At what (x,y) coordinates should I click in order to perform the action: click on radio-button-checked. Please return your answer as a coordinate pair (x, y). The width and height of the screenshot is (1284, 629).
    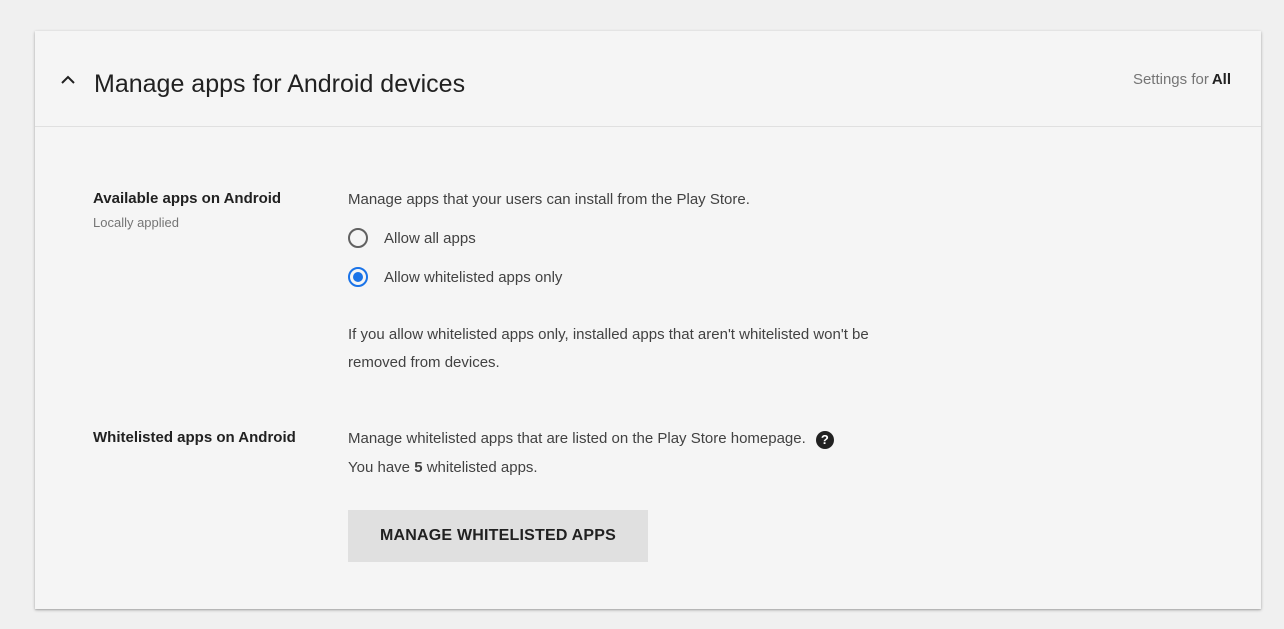
    Looking at the image, I should click on (358, 277).